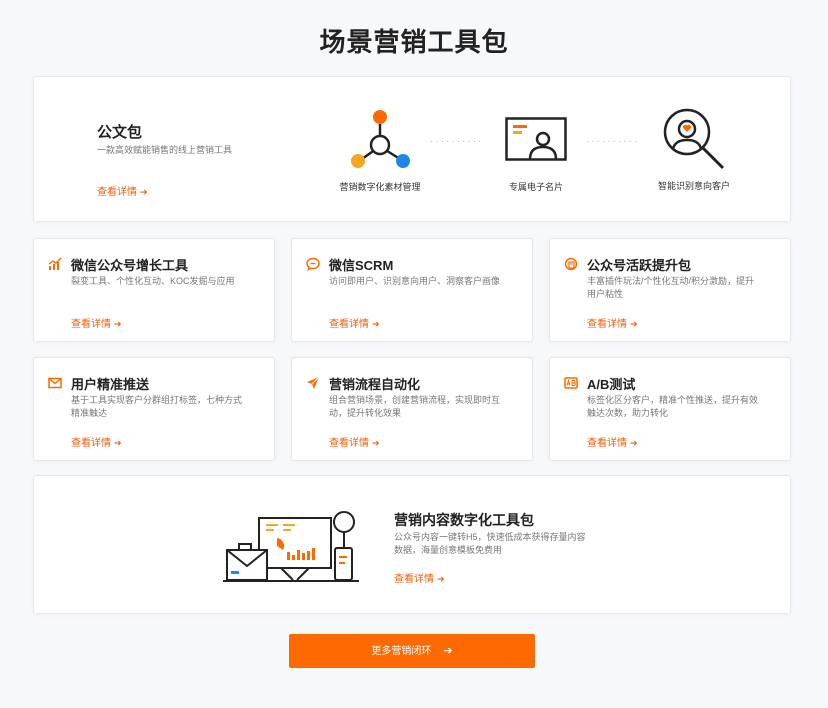  I want to click on card-title: 微信SCRM, so click(361, 265).